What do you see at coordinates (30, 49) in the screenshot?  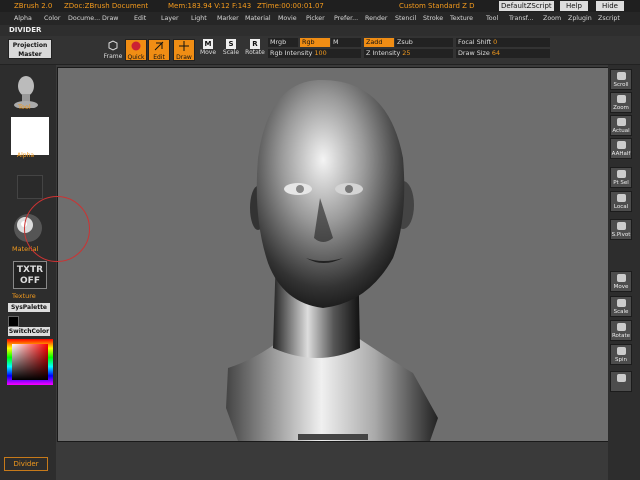 I see `projection-master-button: Projection Master` at bounding box center [30, 49].